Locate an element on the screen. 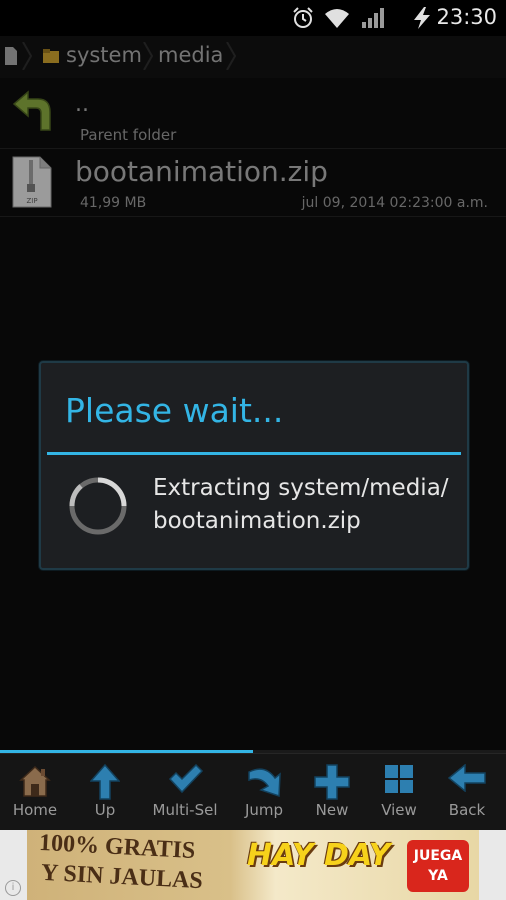  toolbar-button-jump: Jump is located at coordinates (264, 792).